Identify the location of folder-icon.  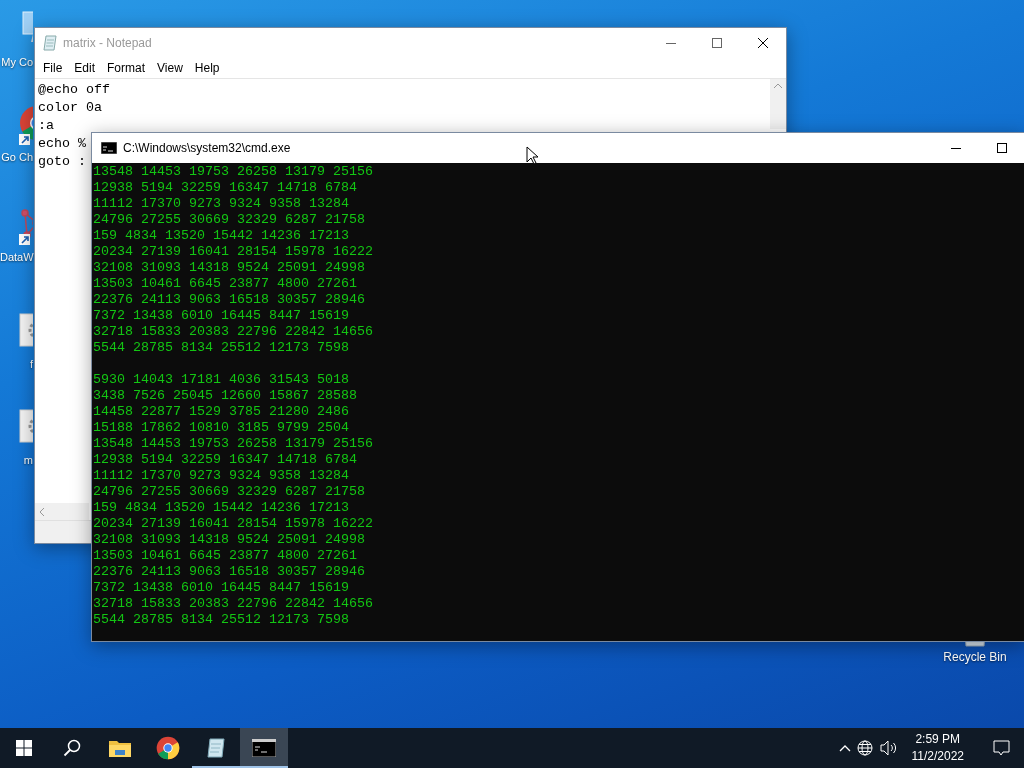
(120, 748).